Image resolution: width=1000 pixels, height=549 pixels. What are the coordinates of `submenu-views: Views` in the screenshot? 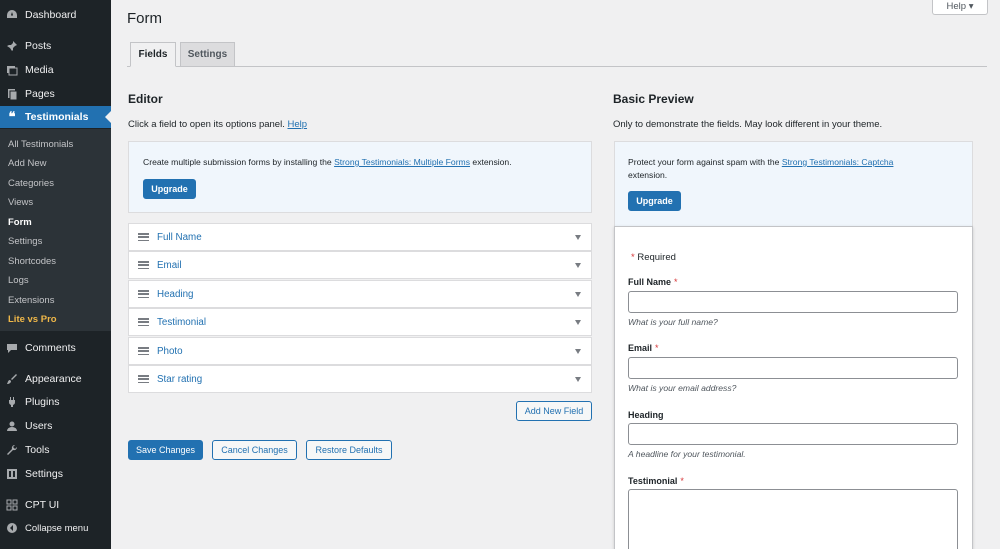 It's located at (20, 202).